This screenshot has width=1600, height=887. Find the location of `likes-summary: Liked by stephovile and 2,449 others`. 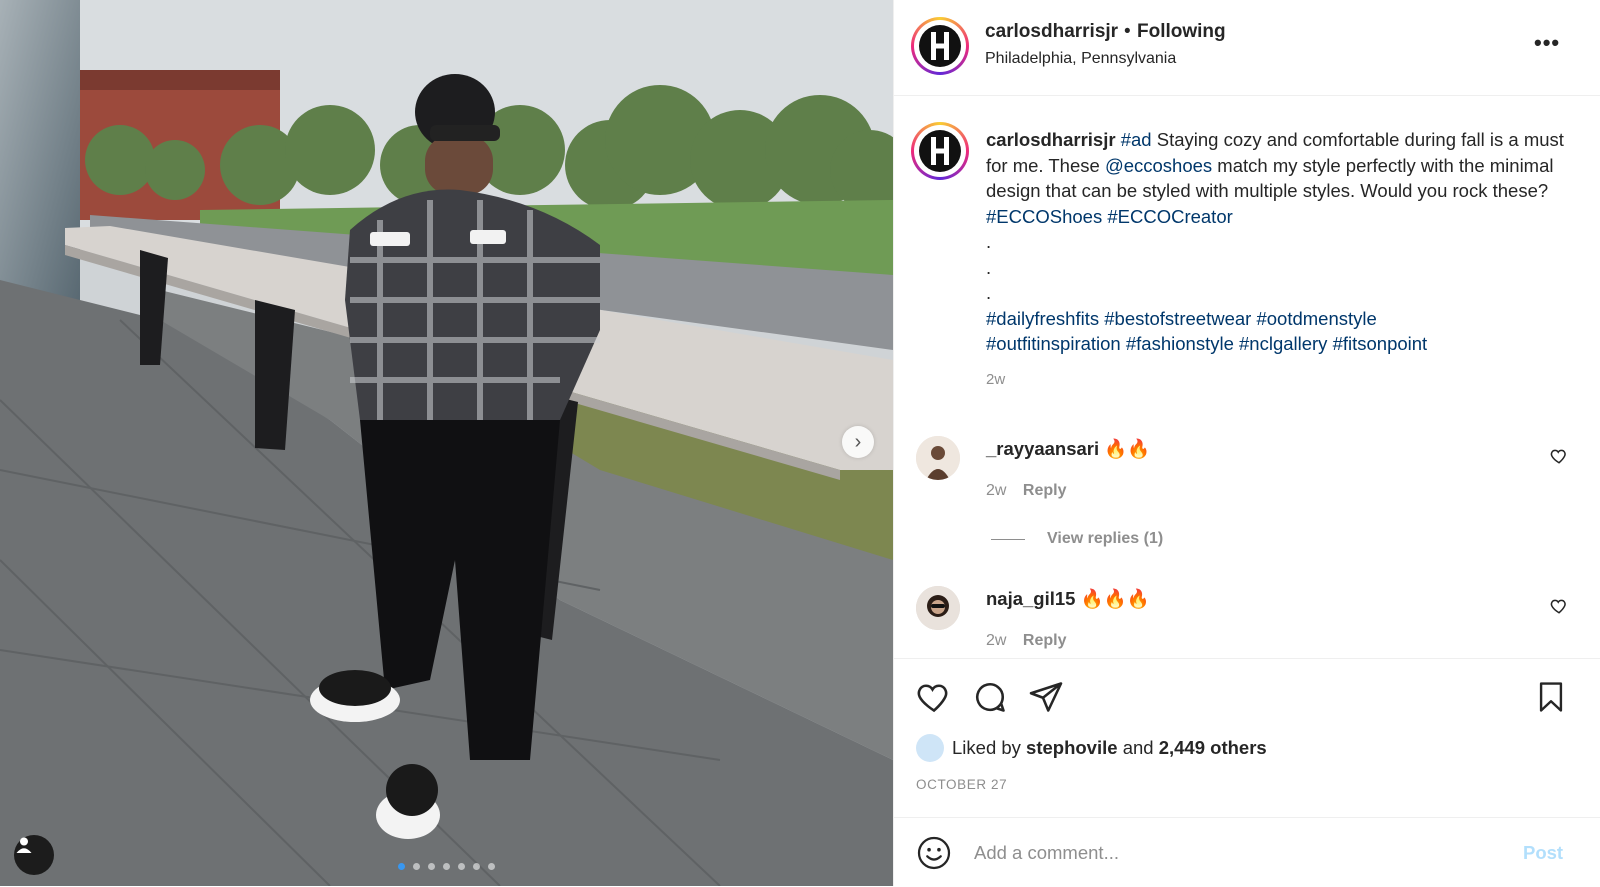

likes-summary: Liked by stephovile and 2,449 others is located at coordinates (1091, 748).